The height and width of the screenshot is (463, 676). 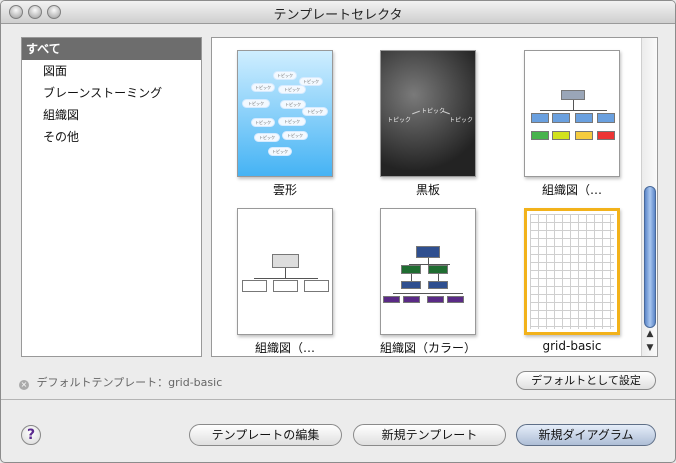 I want to click on footer-divider, so click(x=338, y=399).